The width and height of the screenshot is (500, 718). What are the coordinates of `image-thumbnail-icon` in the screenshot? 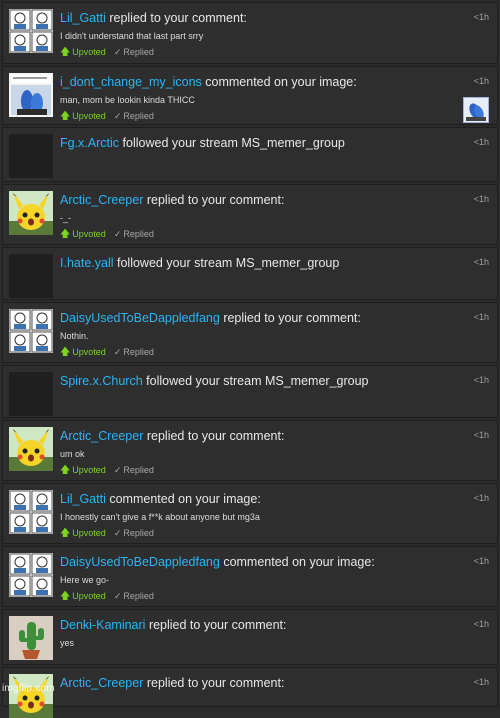 It's located at (476, 110).